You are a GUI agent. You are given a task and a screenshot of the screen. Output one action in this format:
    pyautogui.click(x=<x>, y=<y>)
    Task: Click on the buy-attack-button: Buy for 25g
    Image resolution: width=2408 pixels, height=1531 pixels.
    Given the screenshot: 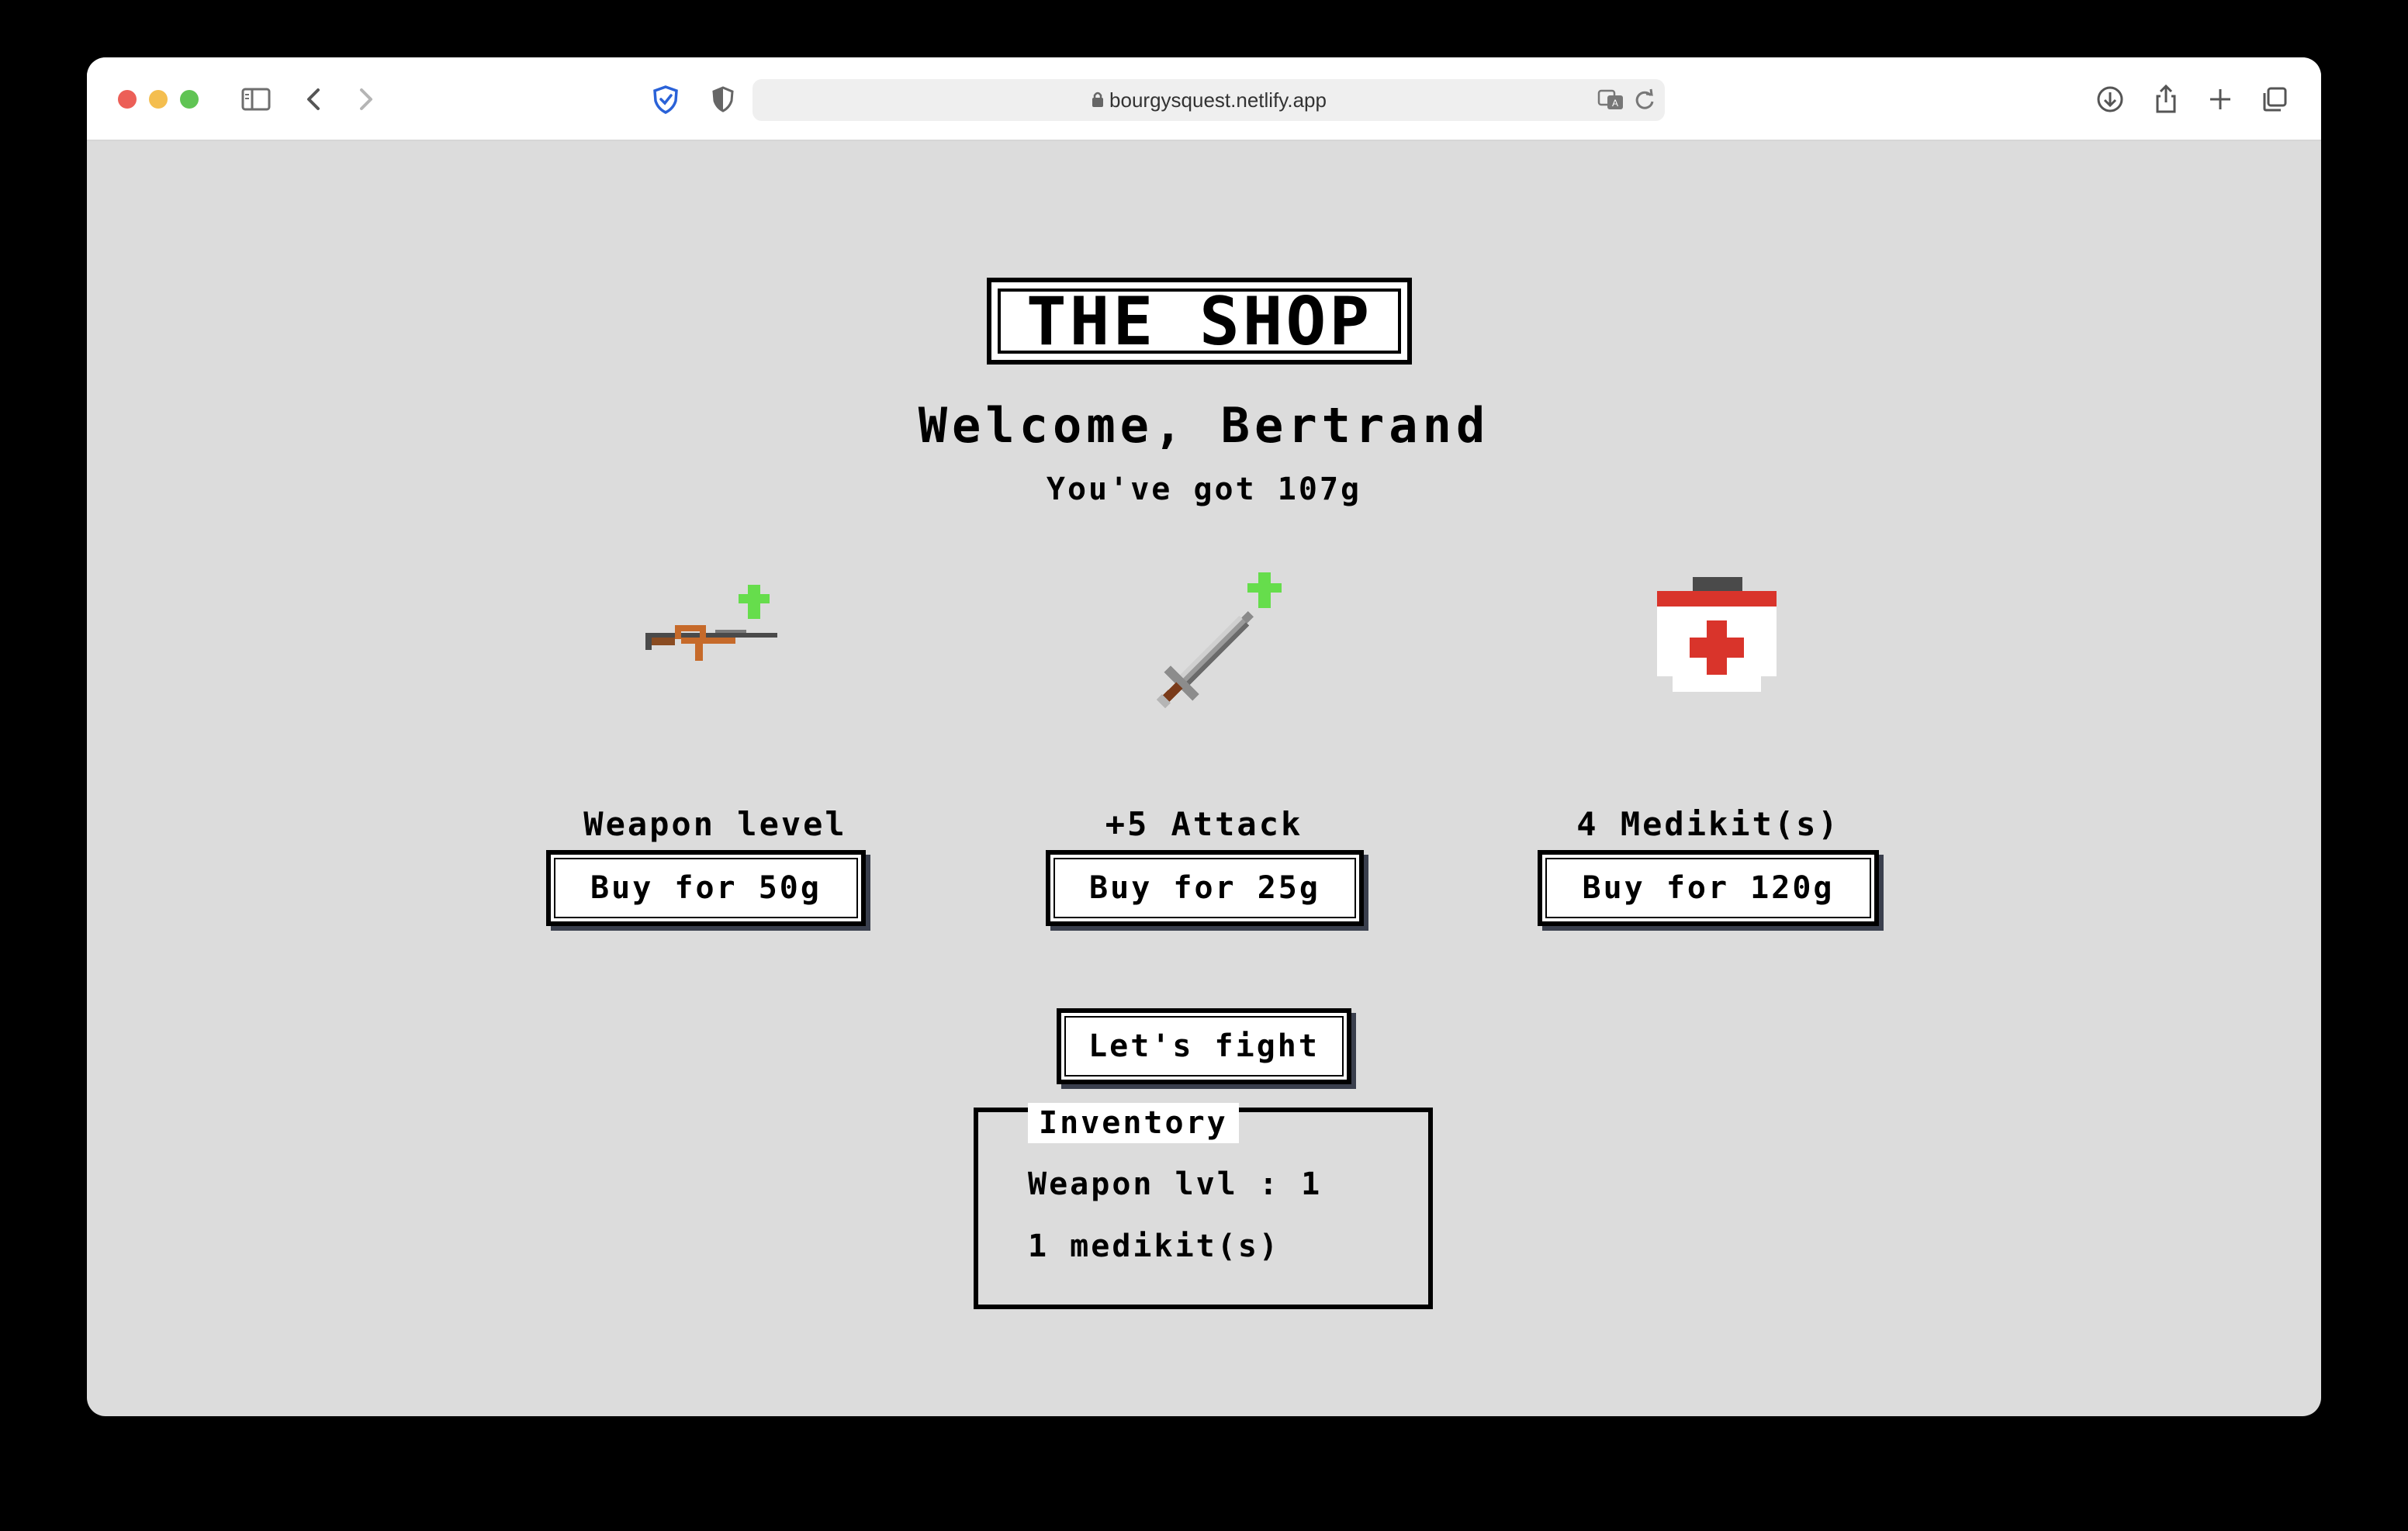 What is the action you would take?
    pyautogui.click(x=1205, y=888)
    